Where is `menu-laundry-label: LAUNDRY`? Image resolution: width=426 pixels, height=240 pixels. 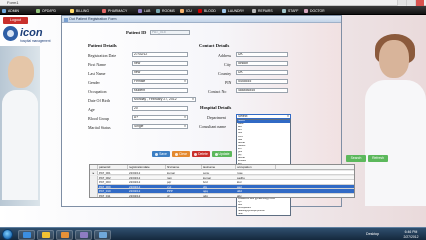
menu-laundry-label: LAUNDRY is located at coordinates (236, 11).